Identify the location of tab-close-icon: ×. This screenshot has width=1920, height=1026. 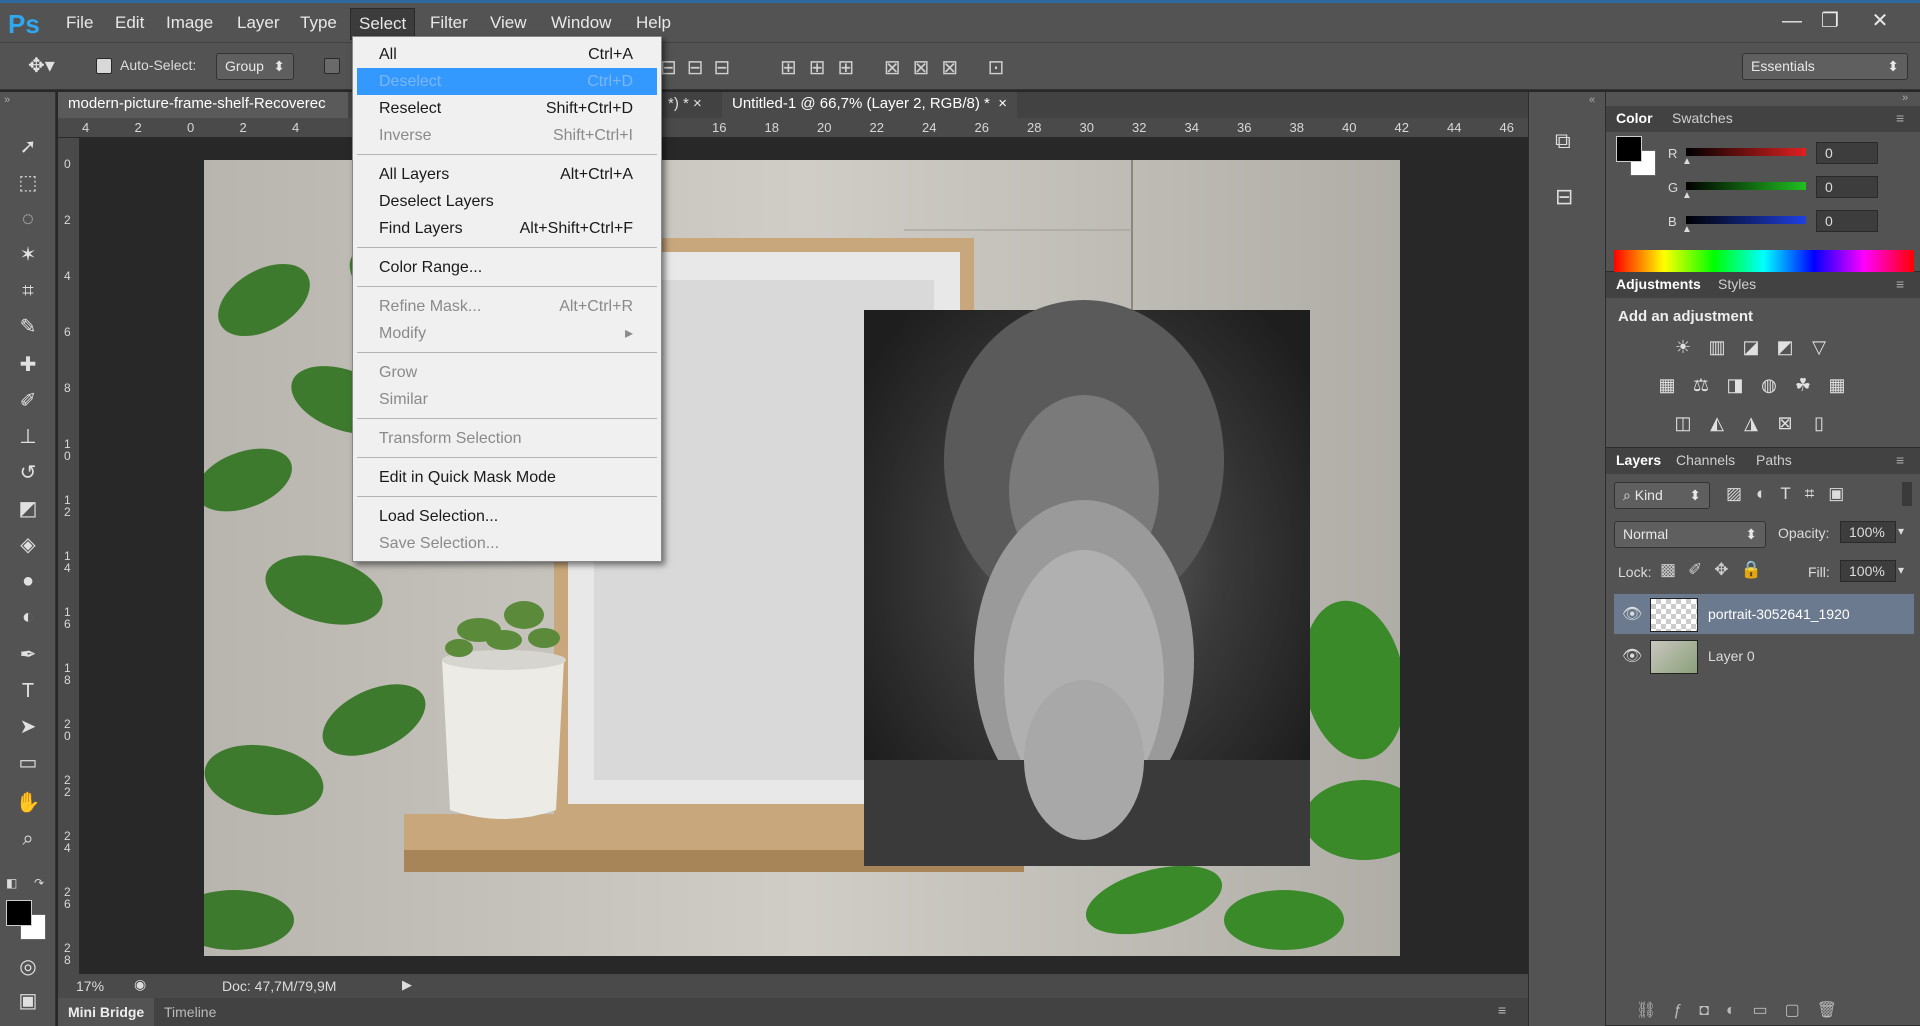
(1002, 103).